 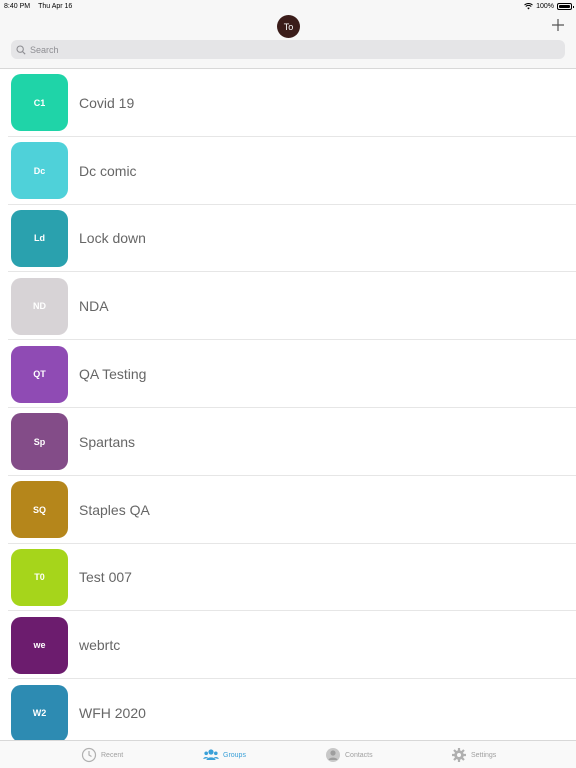 I want to click on group-avatar: Sp, so click(x=39, y=442).